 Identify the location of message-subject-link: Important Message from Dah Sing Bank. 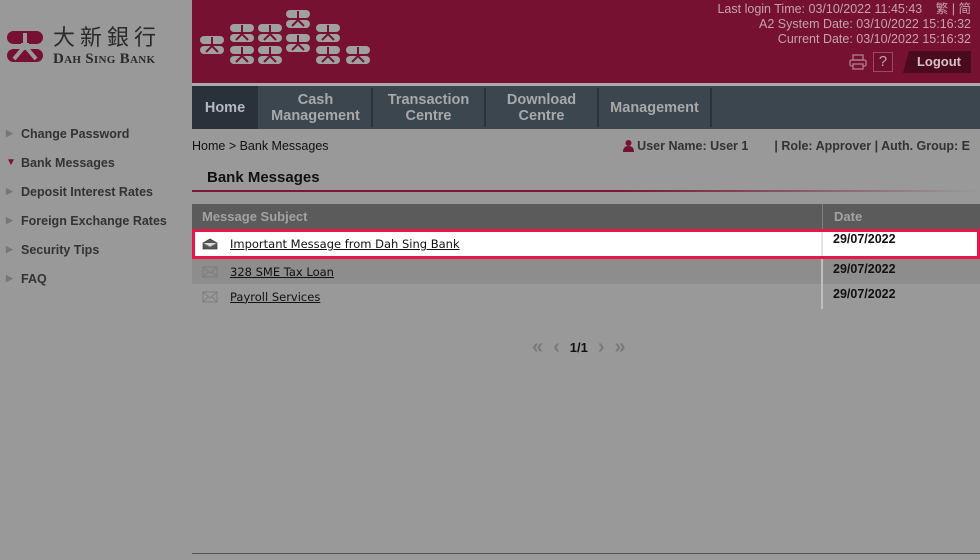
(345, 244).